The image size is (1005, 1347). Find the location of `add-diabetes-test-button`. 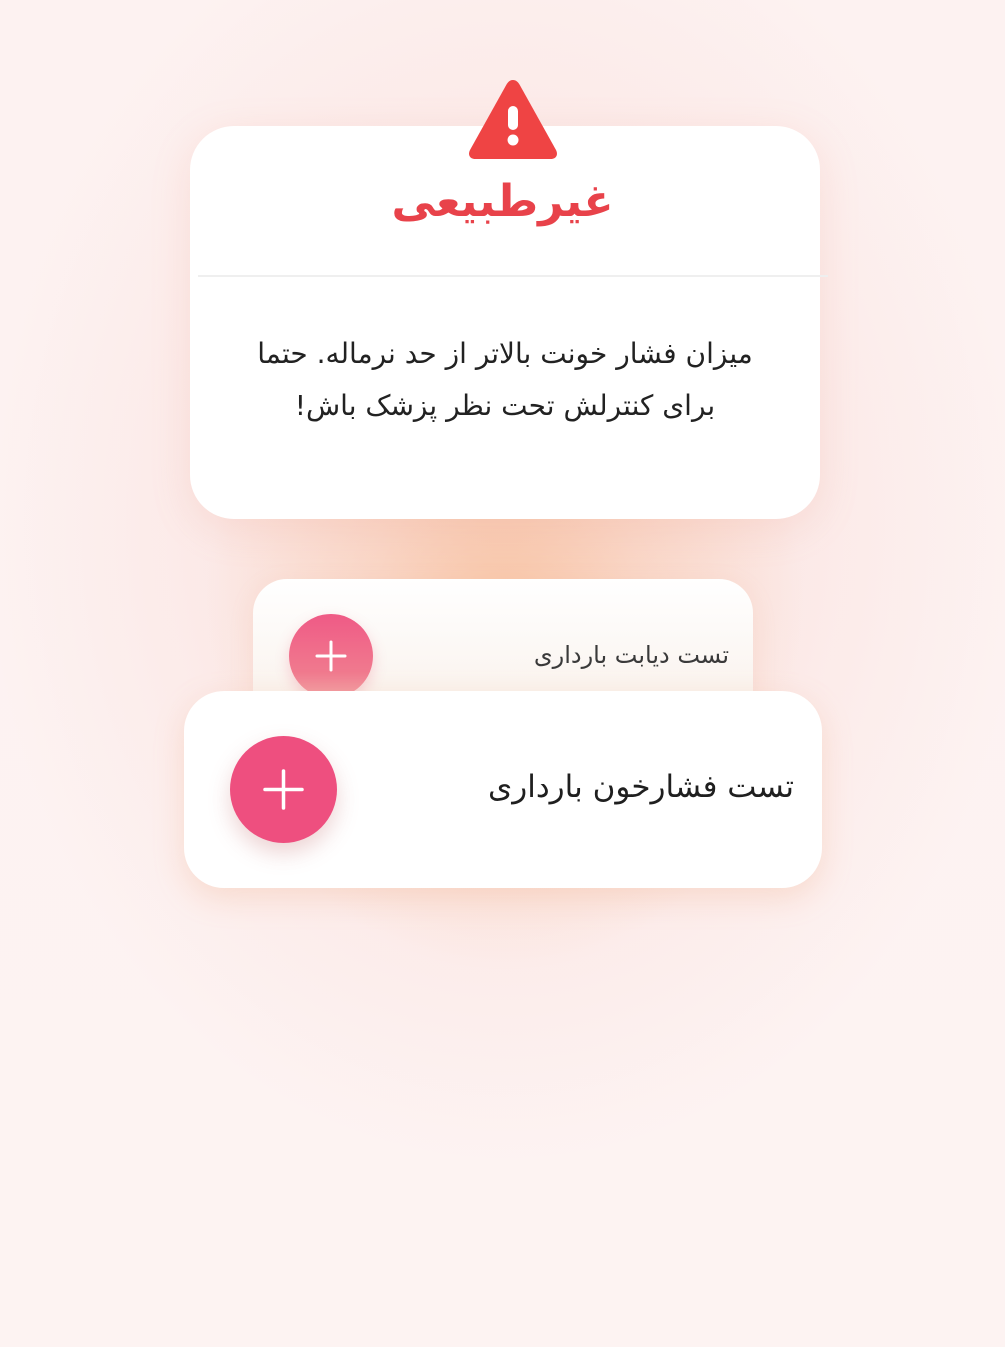

add-diabetes-test-button is located at coordinates (331, 656).